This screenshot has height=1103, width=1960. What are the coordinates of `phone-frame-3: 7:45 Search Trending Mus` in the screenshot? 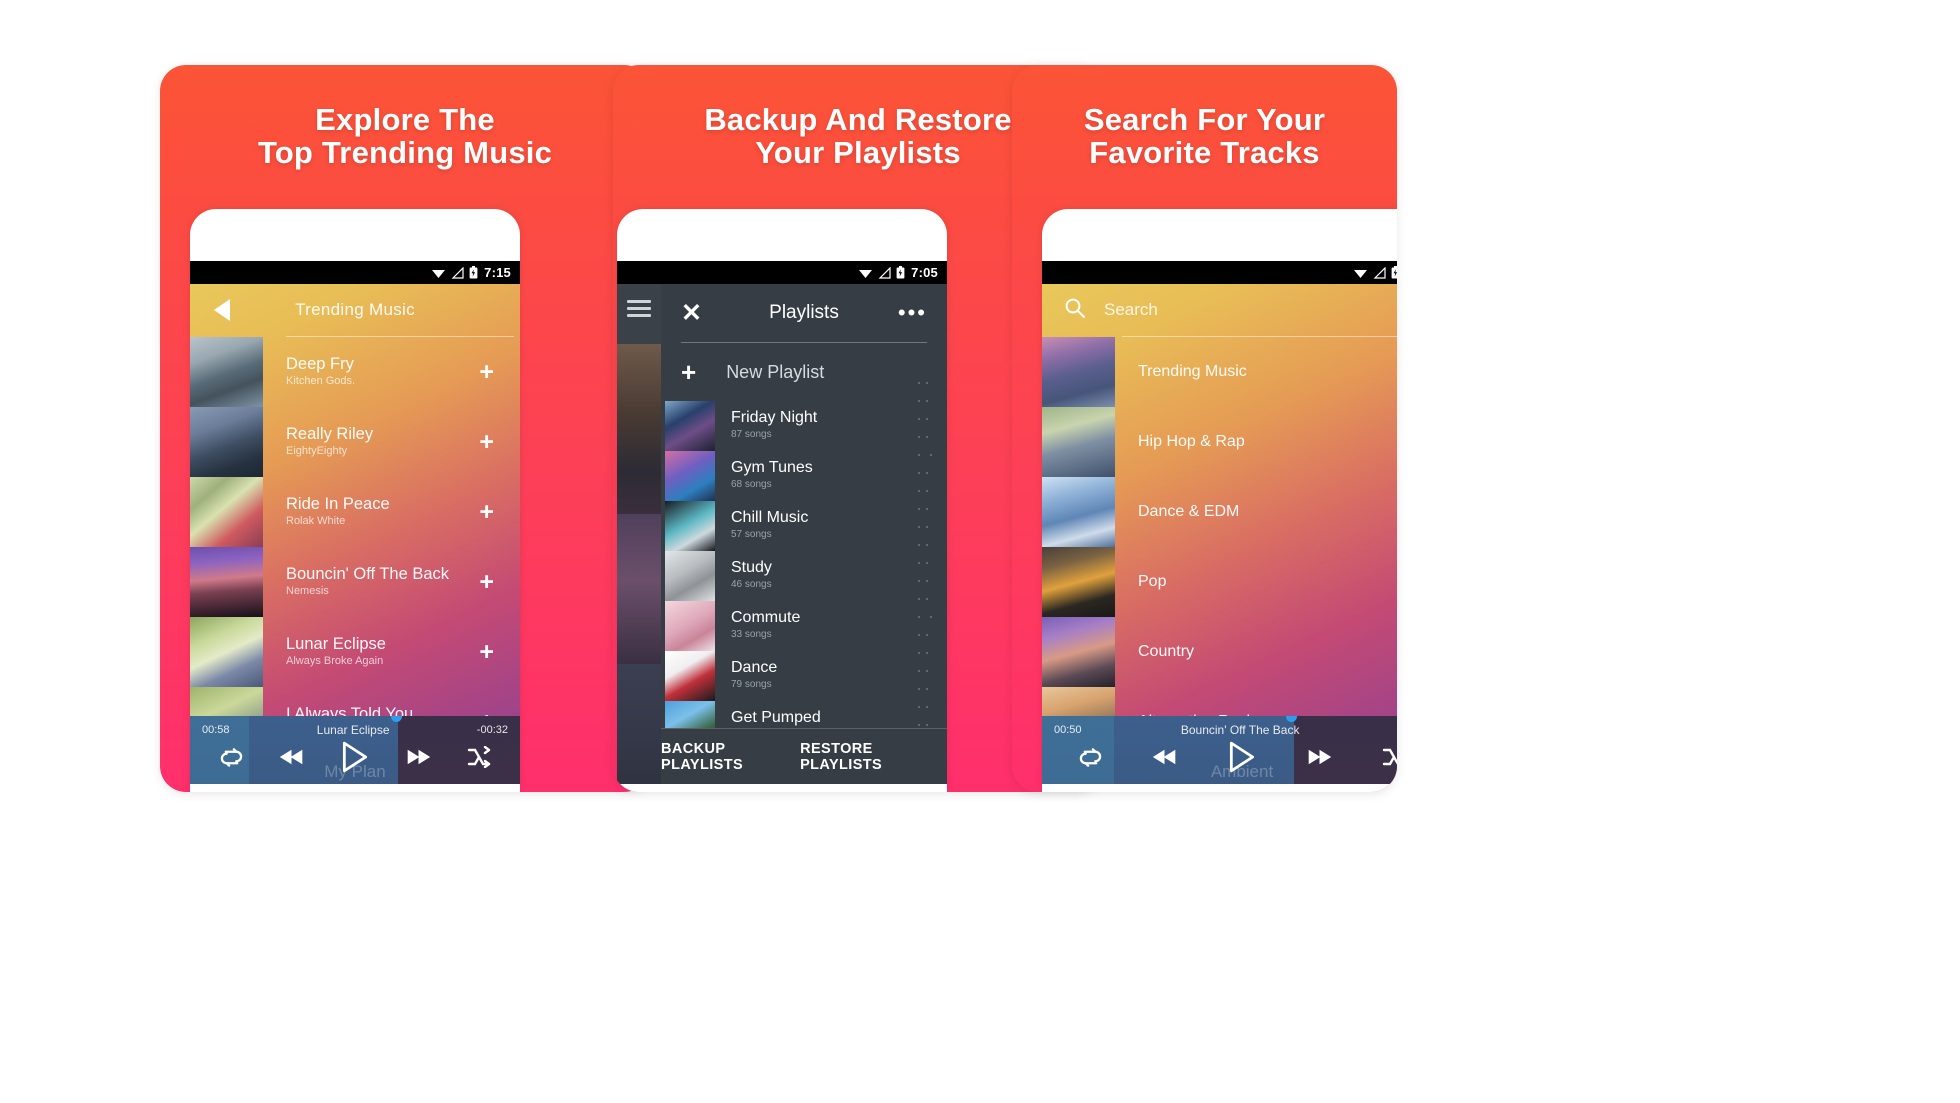 It's located at (1219, 500).